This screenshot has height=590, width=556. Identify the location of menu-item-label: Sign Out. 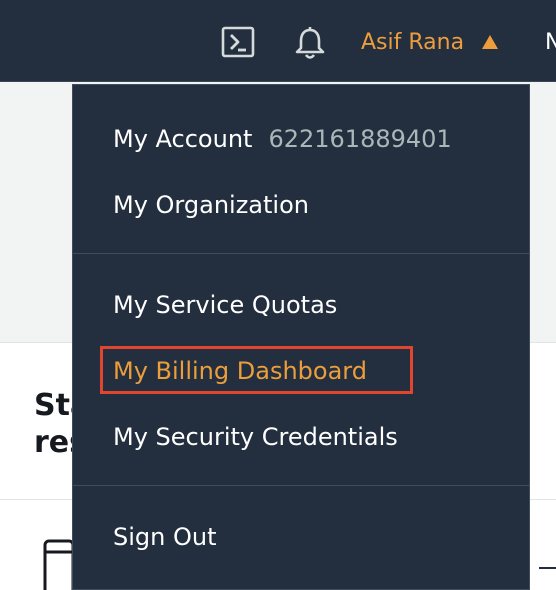
(165, 537).